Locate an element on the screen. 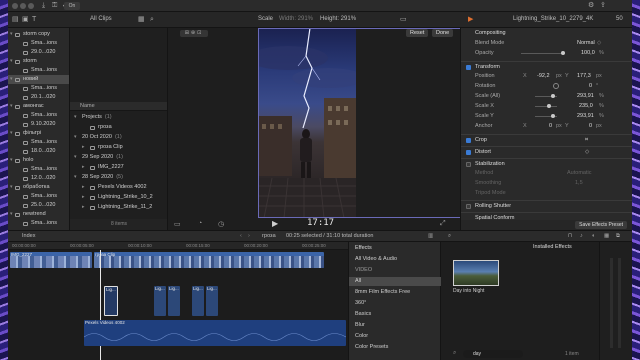 The width and height of the screenshot is (640, 360). browser-clip-row: ▸ Lightning_Strike_10_2 is located at coordinates (118, 197).